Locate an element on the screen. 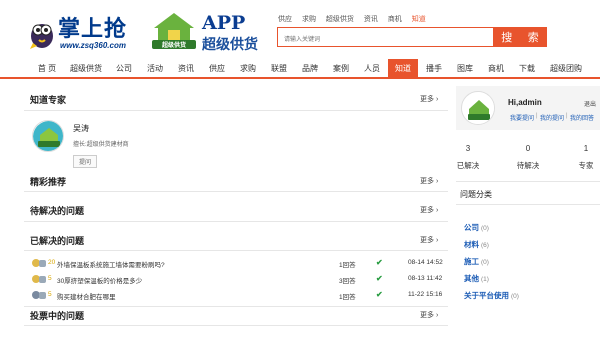 This screenshot has height=337, width=600. solved-title: 已解决的问题 is located at coordinates (57, 241).